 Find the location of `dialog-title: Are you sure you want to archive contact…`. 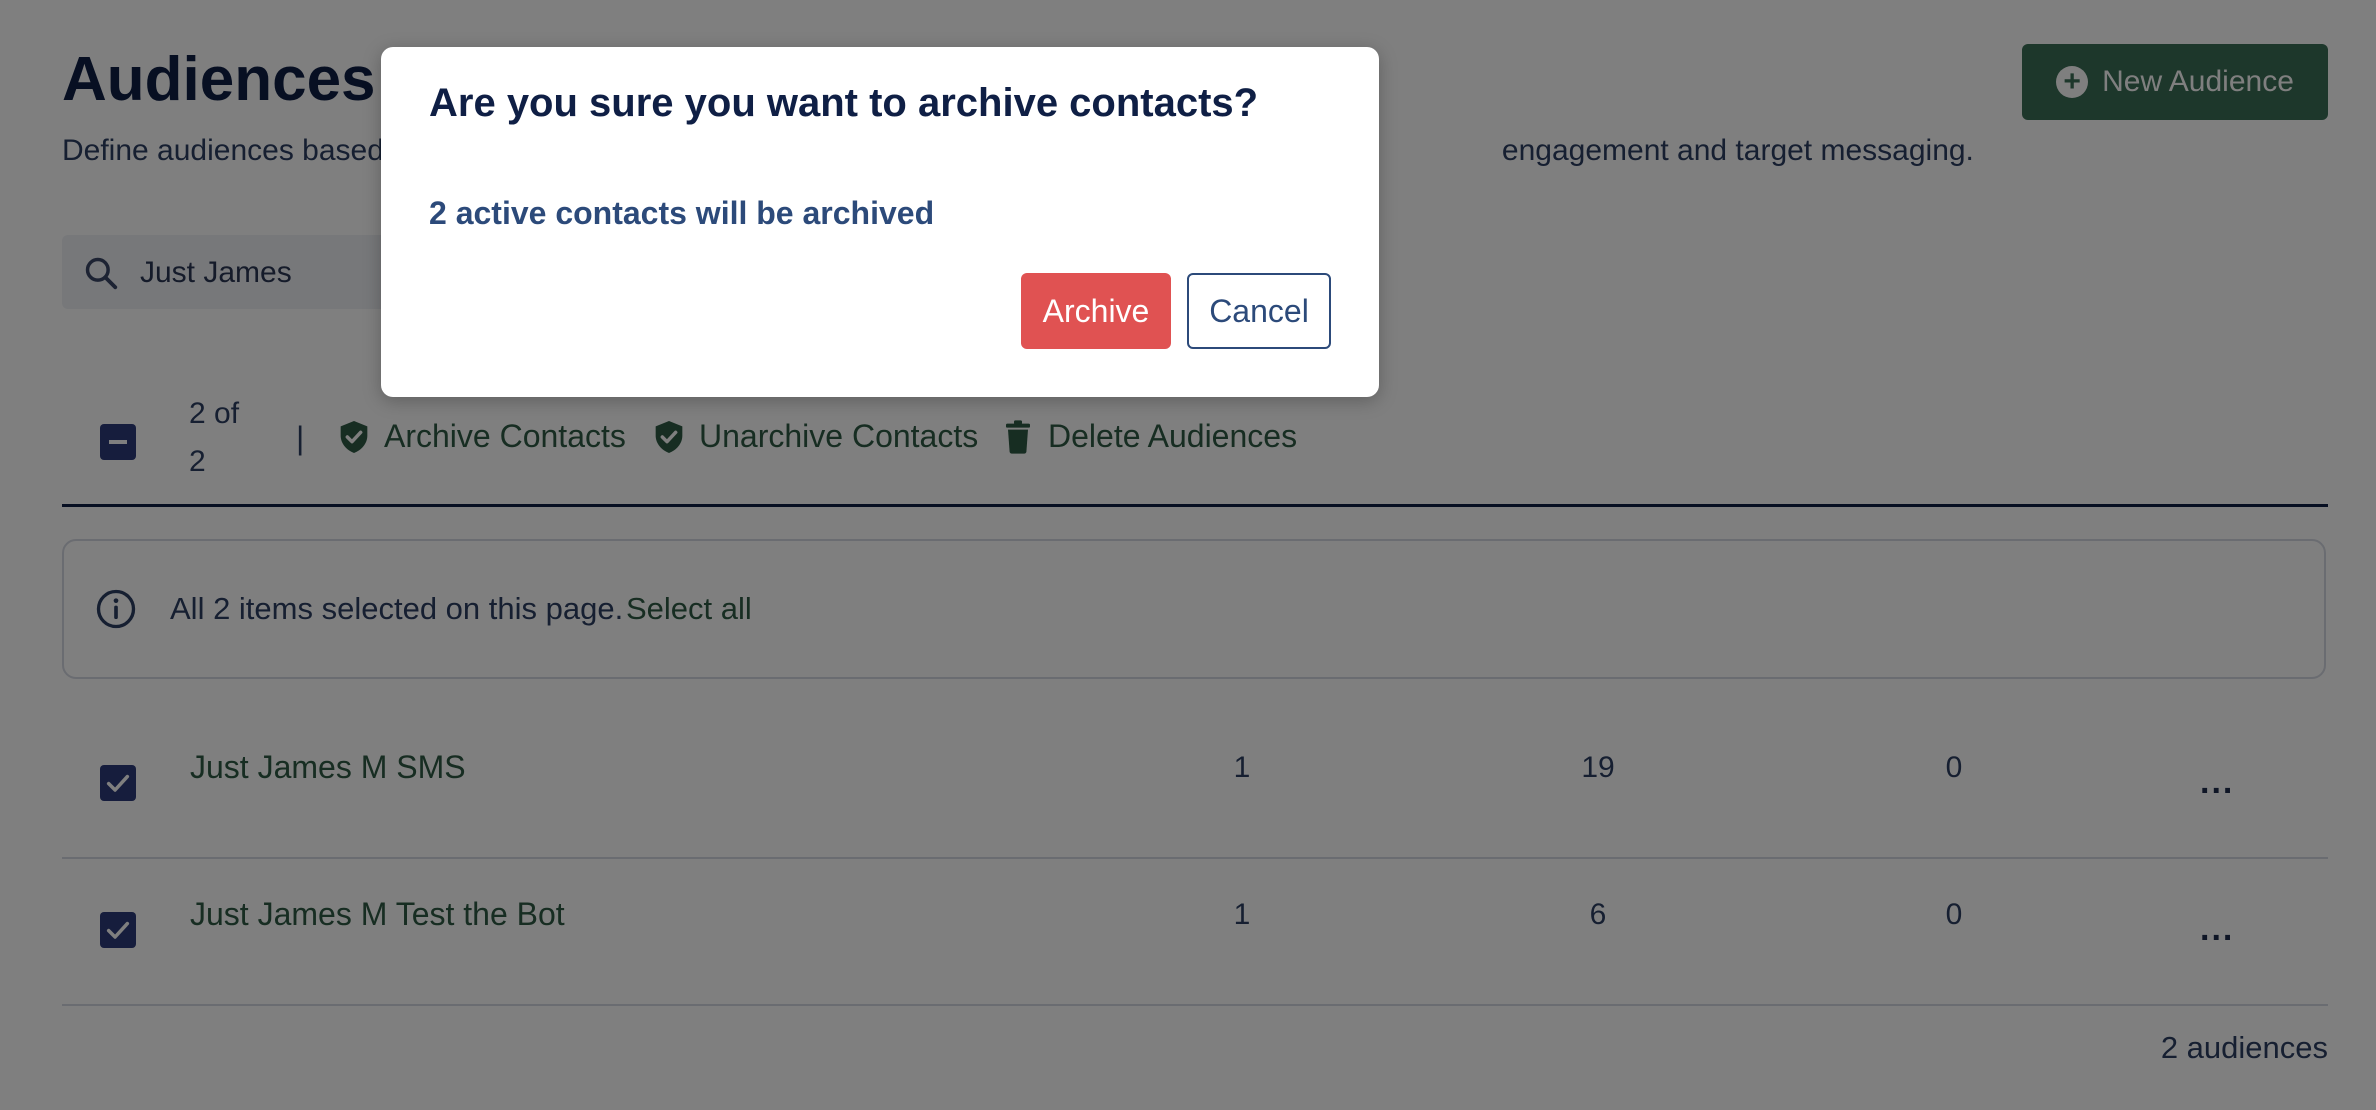

dialog-title: Are you sure you want to archive contact… is located at coordinates (844, 103).